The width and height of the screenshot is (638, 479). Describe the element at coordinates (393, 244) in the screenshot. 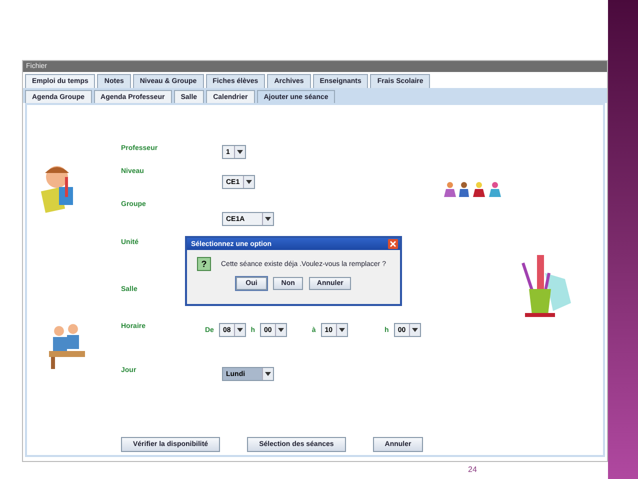

I see `close-icon` at that location.